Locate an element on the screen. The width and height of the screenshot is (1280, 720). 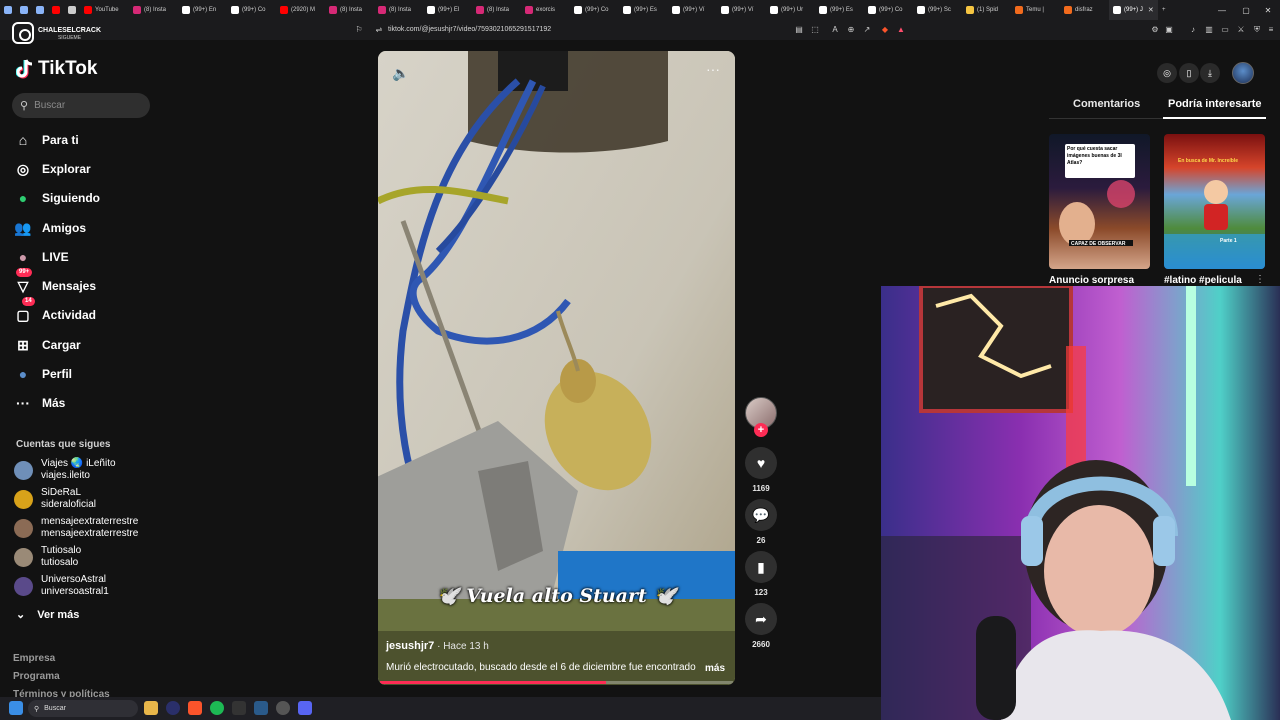
close-window-button: ✕ is located at coordinates (1268, 10).